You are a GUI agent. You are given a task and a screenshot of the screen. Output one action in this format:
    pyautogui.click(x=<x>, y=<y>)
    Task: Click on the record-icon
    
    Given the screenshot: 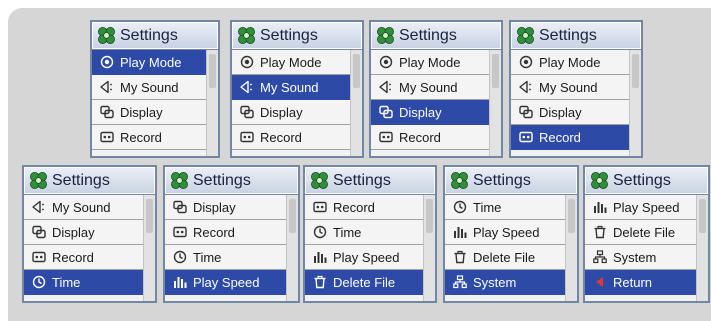 What is the action you would take?
    pyautogui.click(x=247, y=137)
    